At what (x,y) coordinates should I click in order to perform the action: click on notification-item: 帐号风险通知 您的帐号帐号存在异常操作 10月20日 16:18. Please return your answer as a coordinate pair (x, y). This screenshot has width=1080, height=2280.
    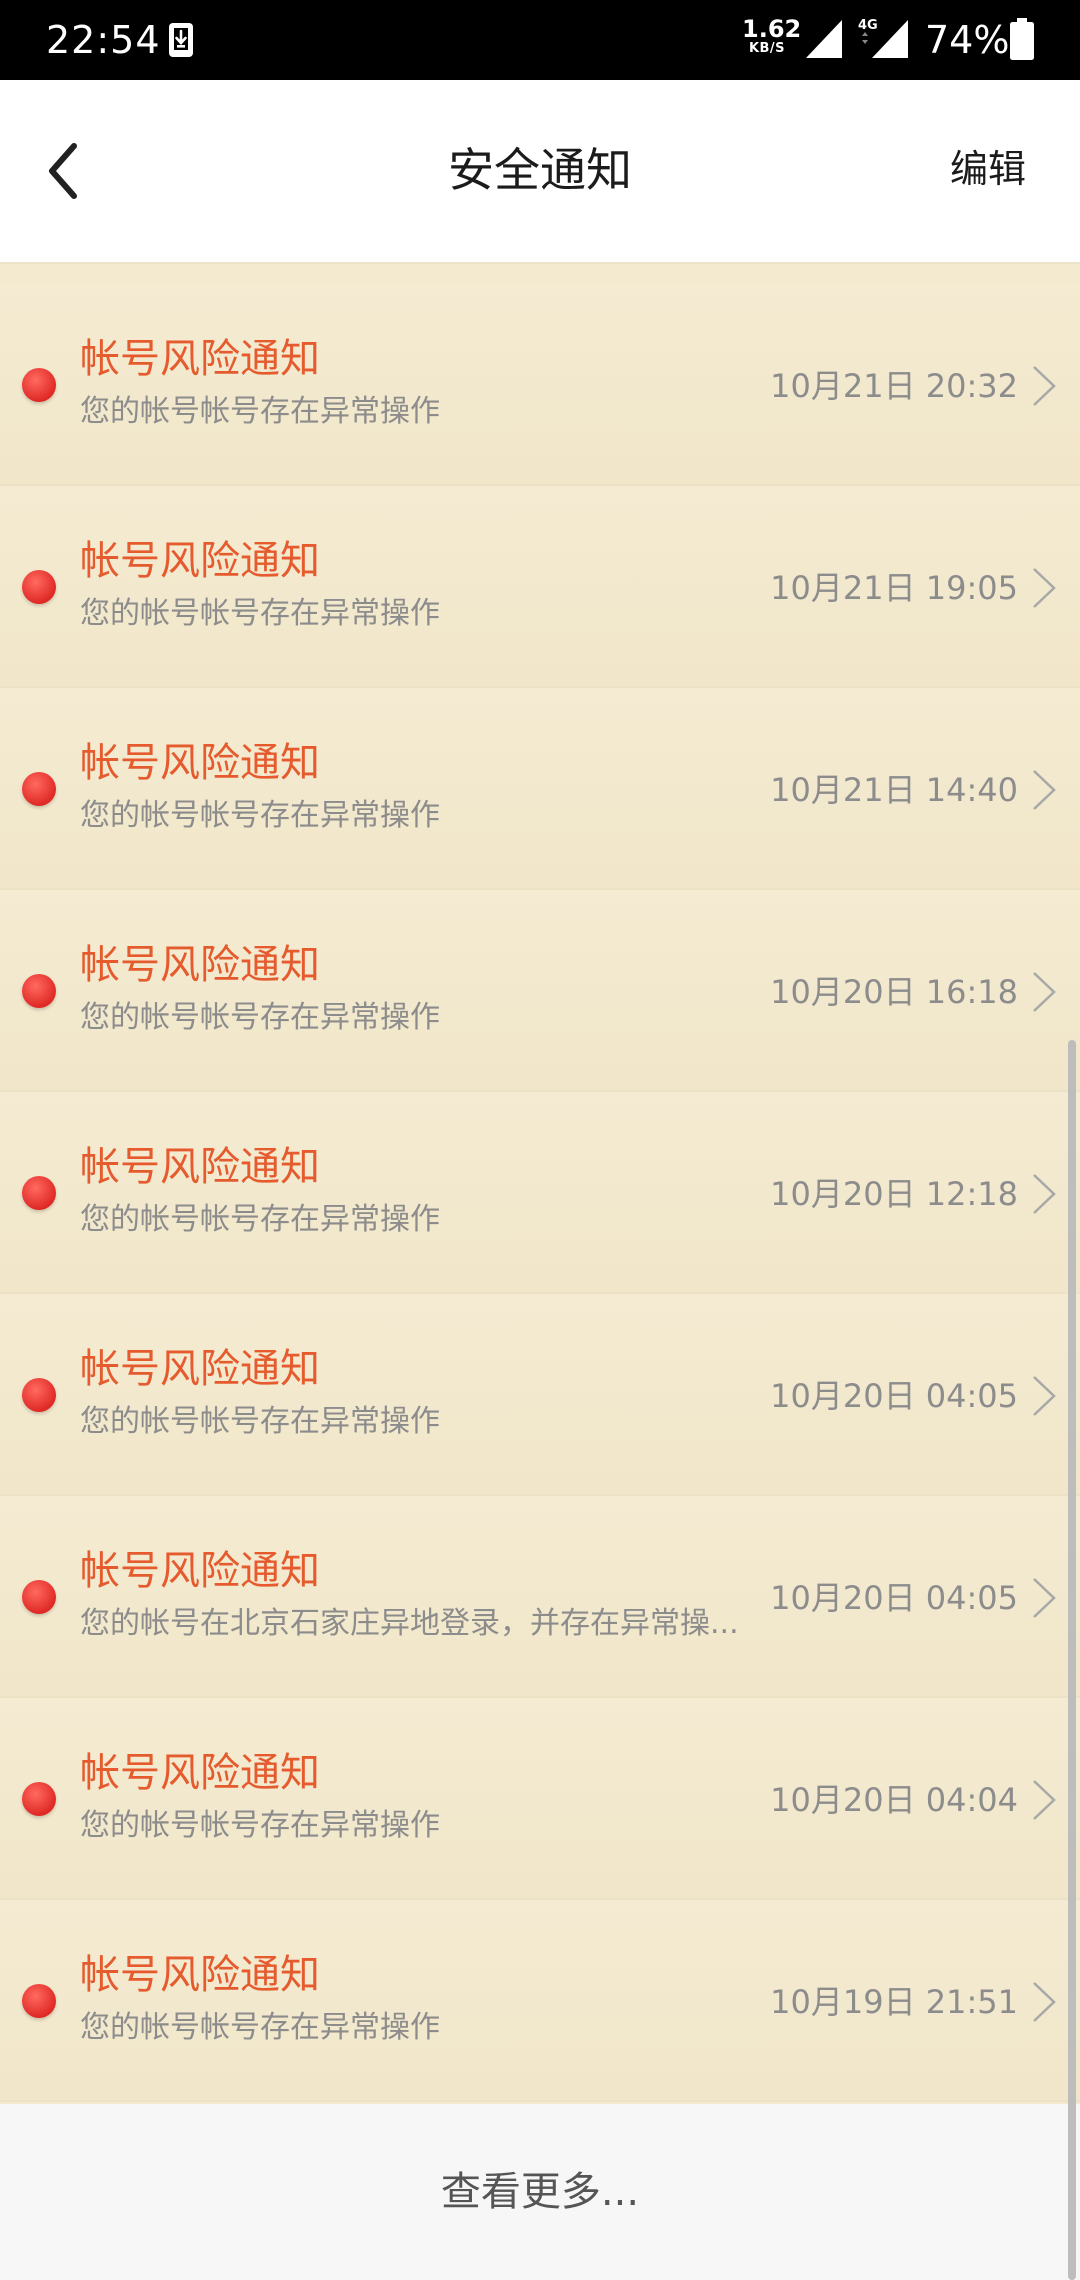
    Looking at the image, I should click on (540, 991).